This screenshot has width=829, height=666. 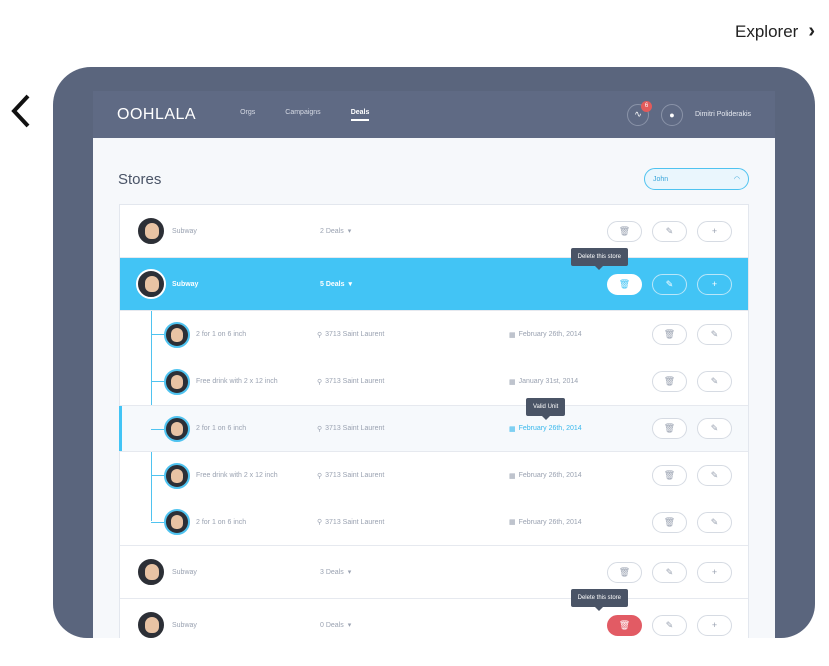 I want to click on main-nav: Orgs Campaigns Deals, so click(x=305, y=115).